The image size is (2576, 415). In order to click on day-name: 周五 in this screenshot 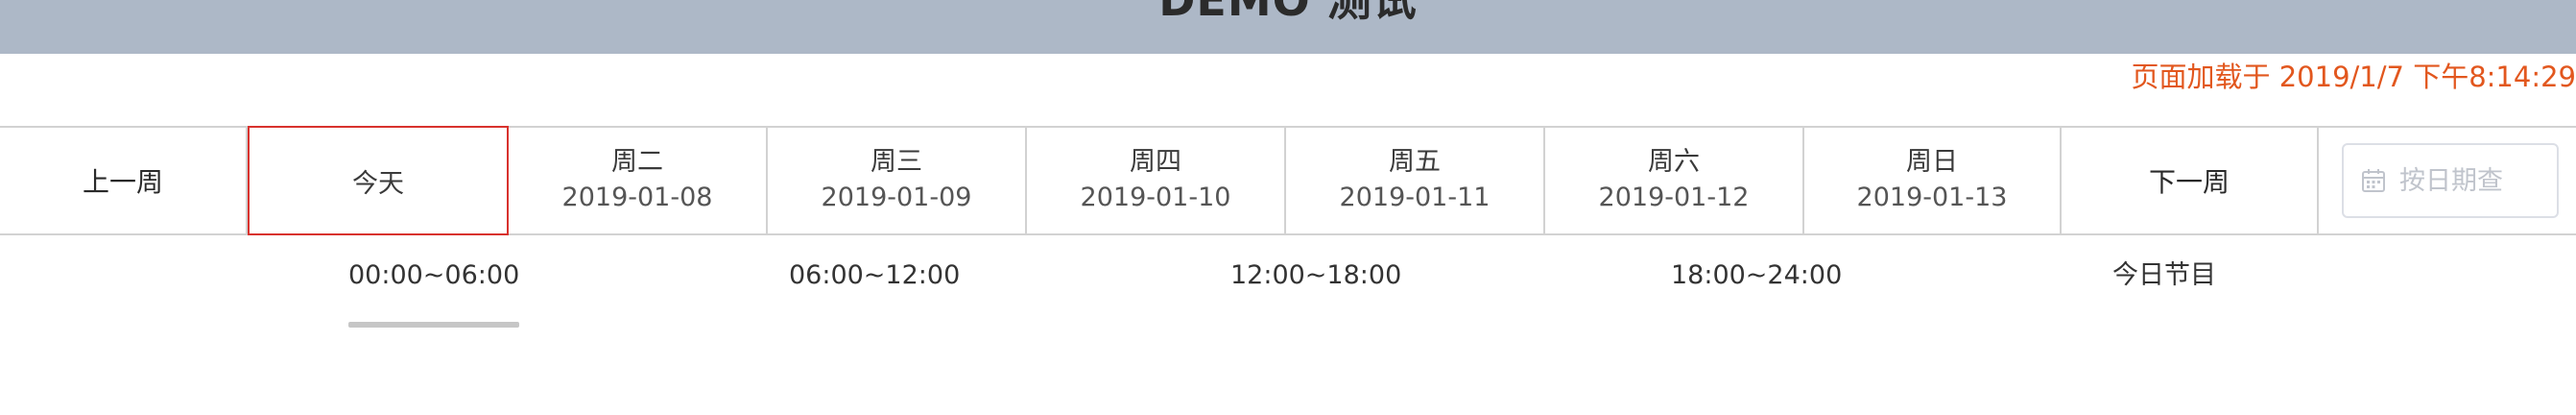, I will do `click(1415, 162)`.